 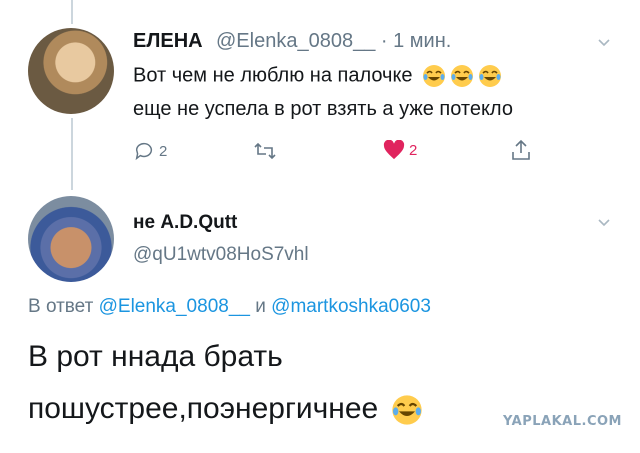 I want to click on like-count: 2, so click(x=413, y=150).